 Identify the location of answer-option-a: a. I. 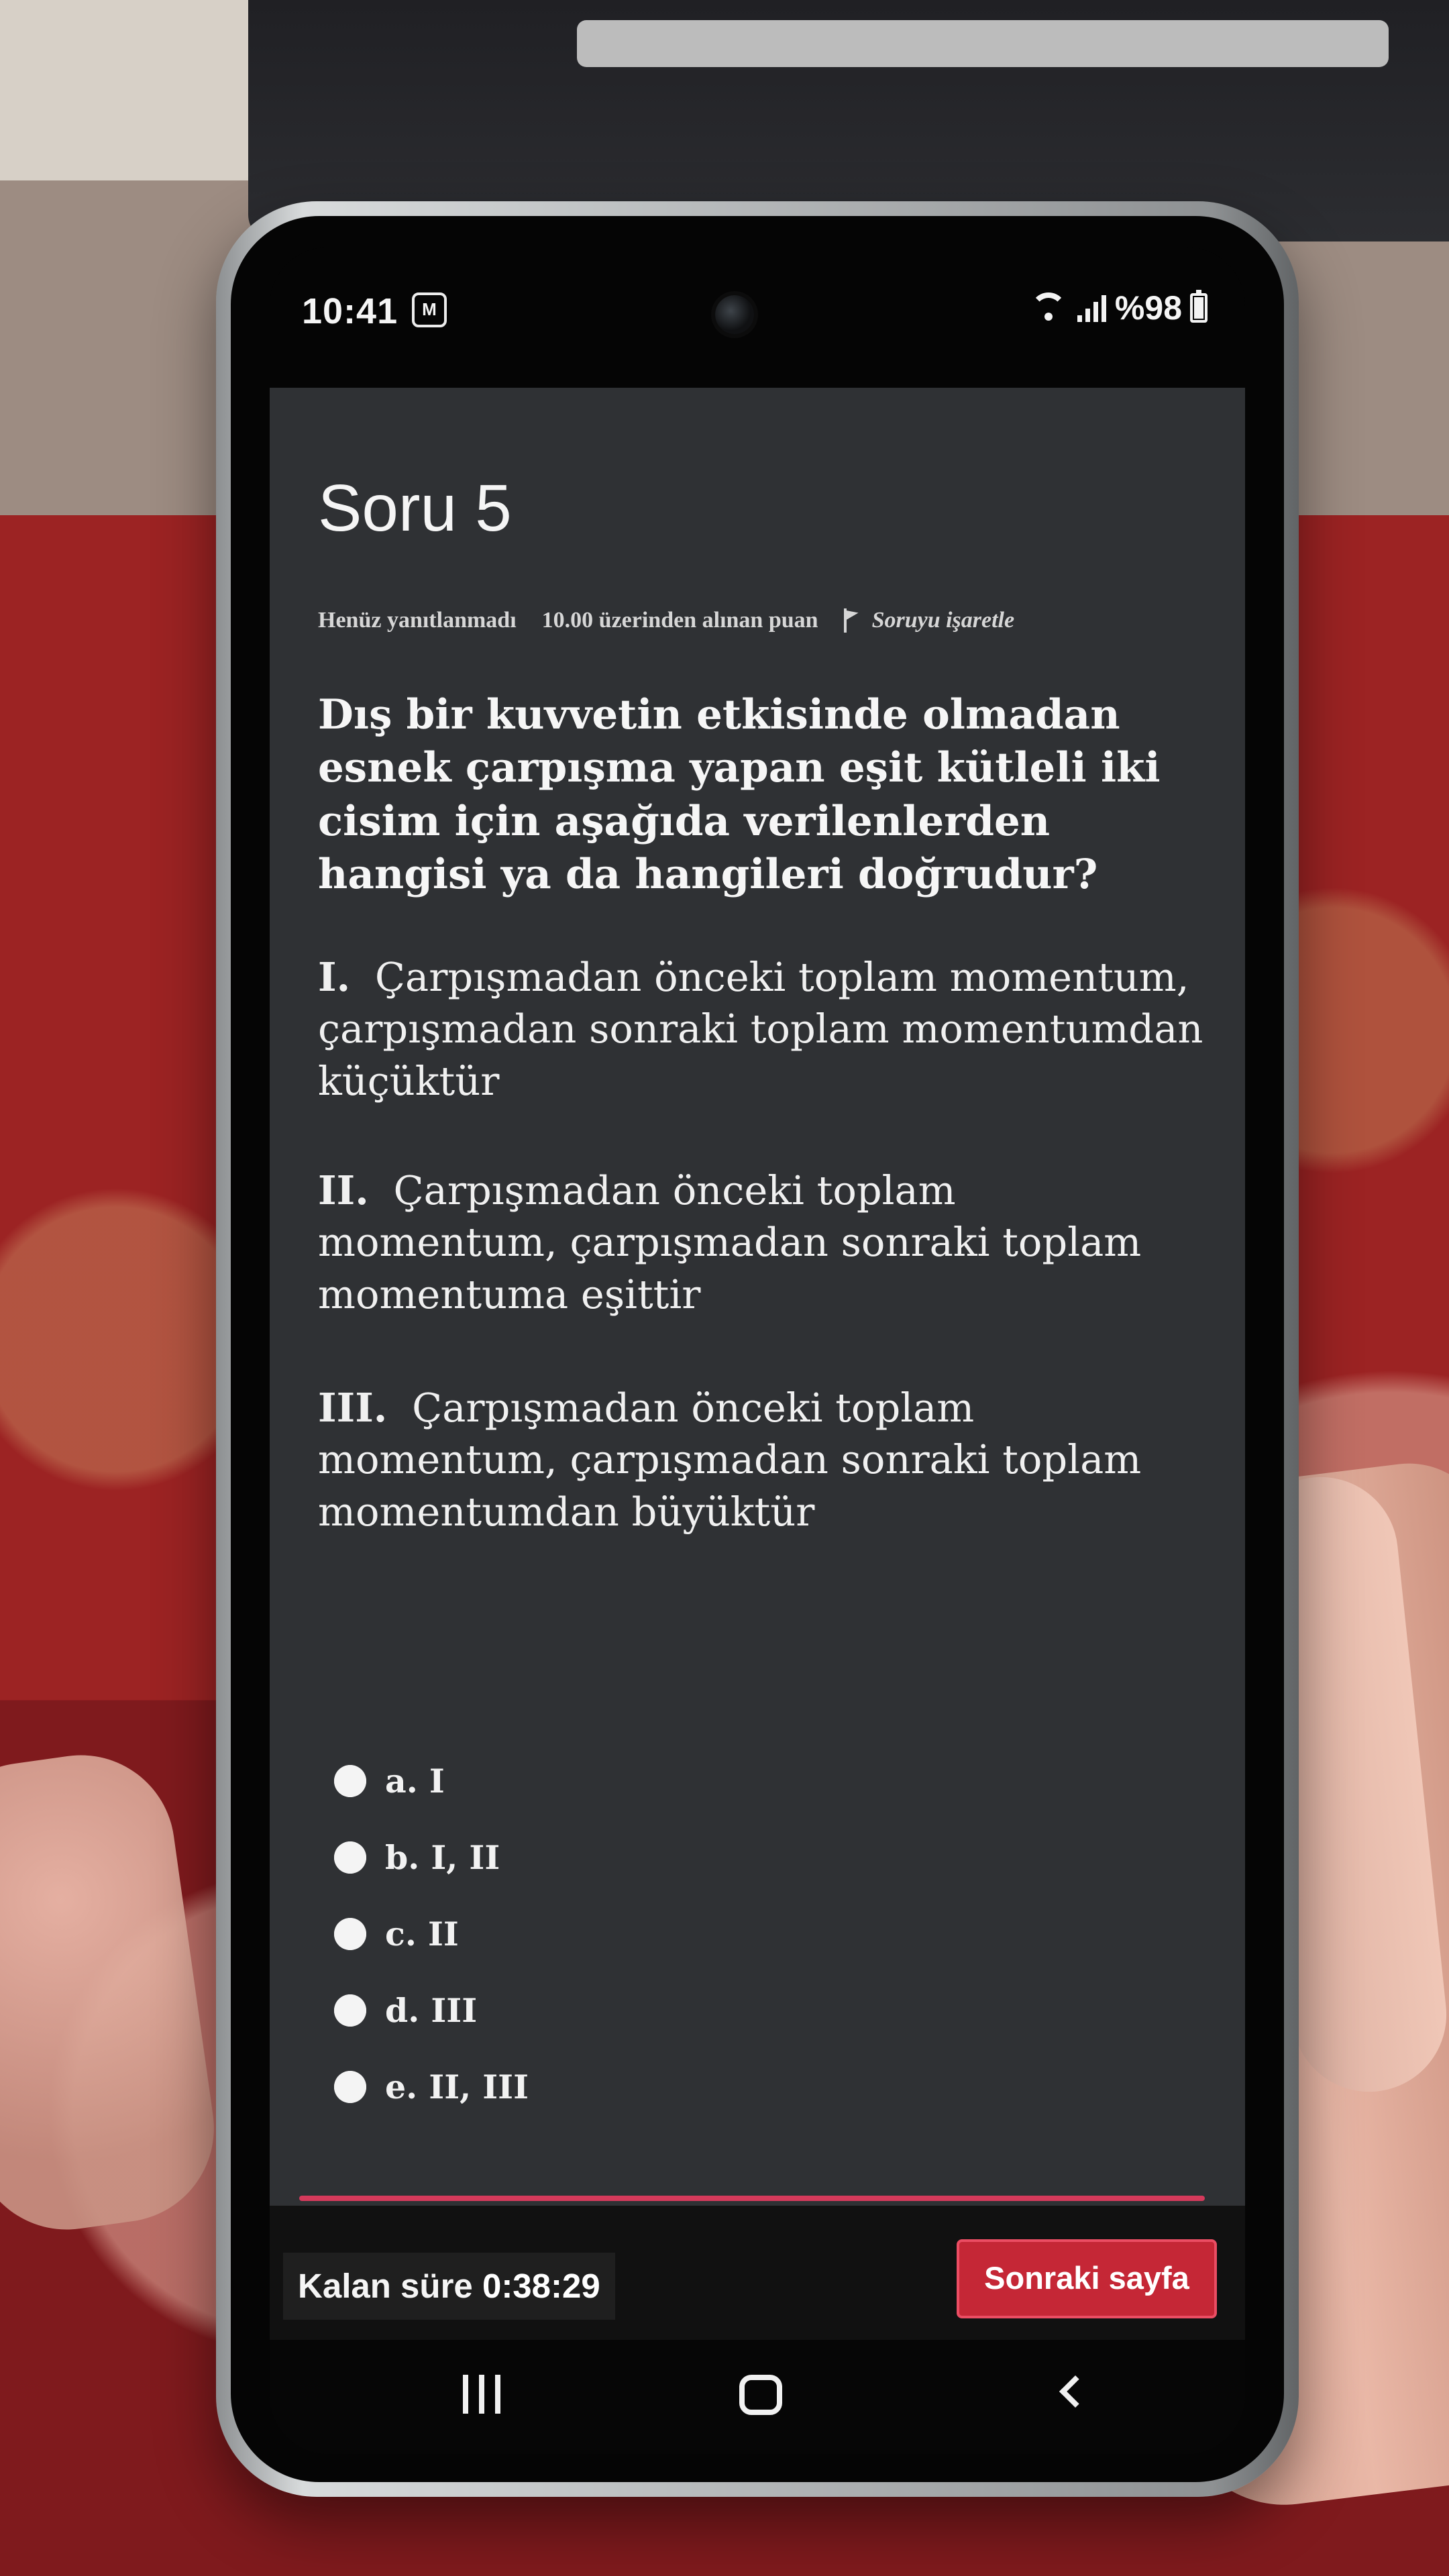
(431, 1781).